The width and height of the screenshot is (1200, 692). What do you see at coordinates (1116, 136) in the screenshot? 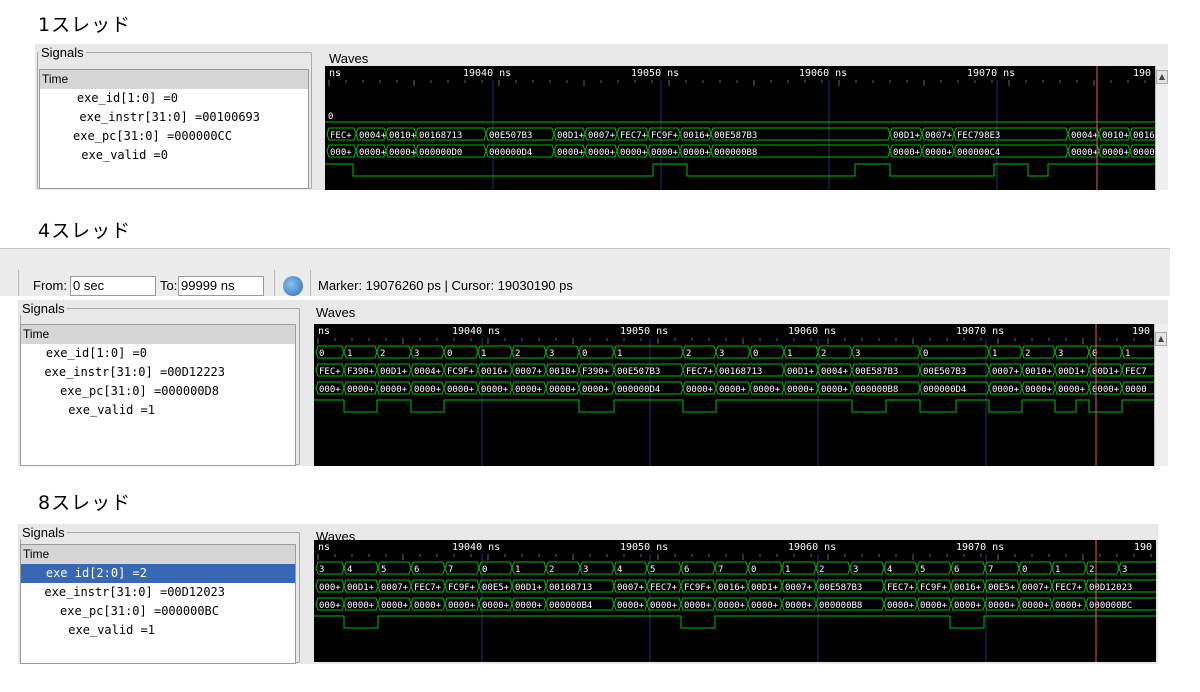
I see `bus-value: 0010+` at bounding box center [1116, 136].